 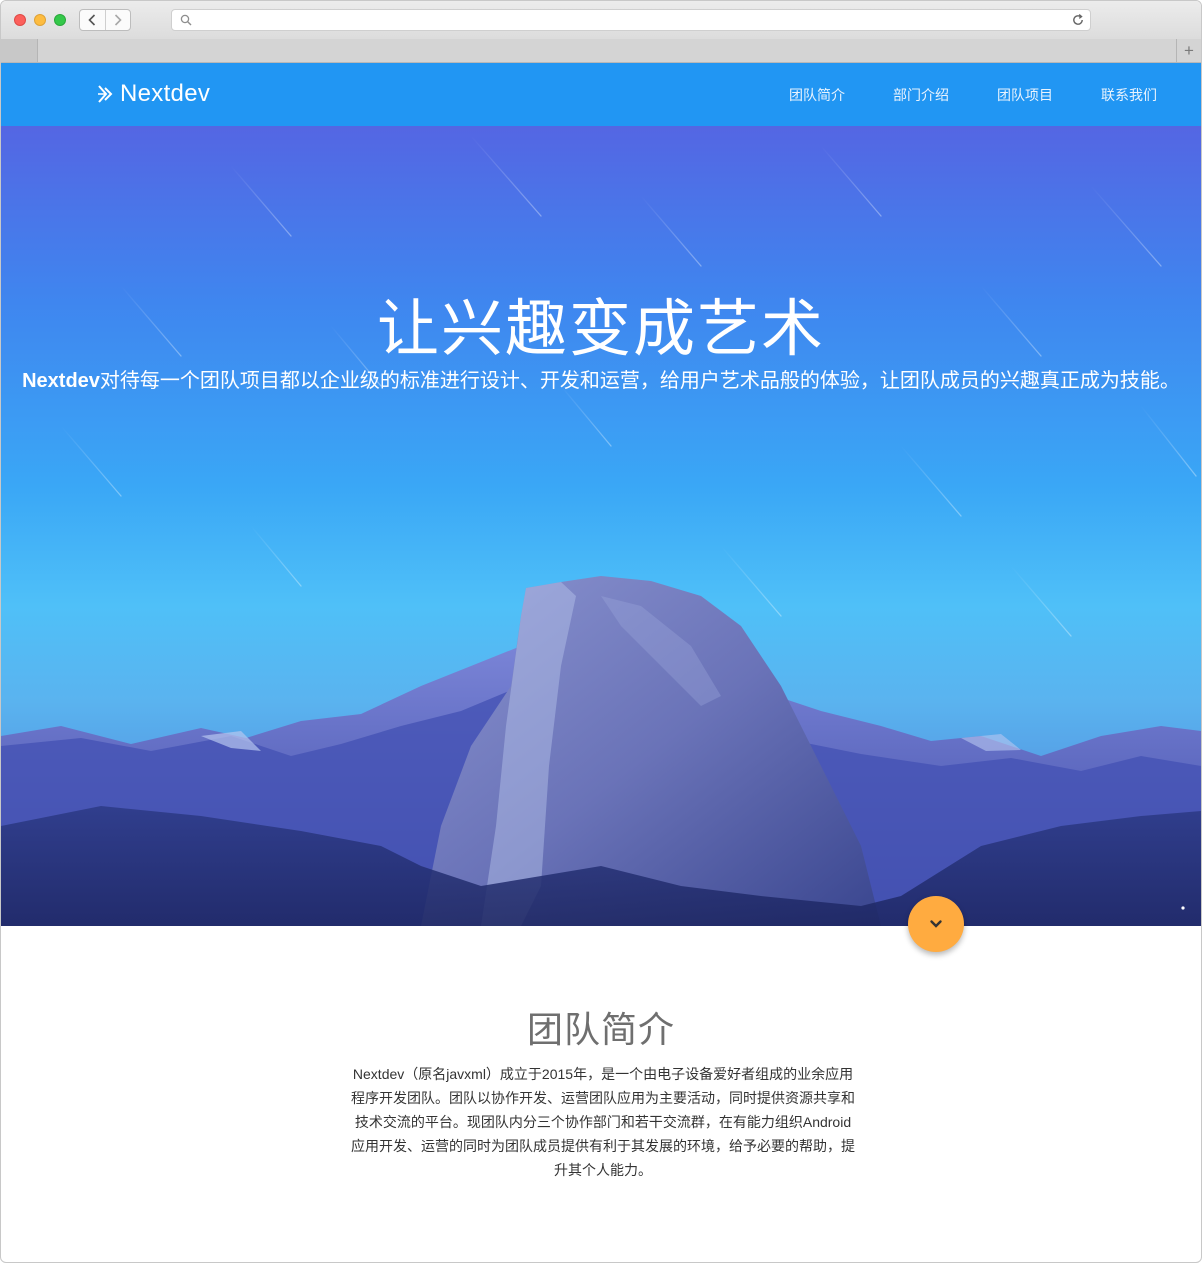 I want to click on tab-sidebar-toggle, so click(x=19, y=50).